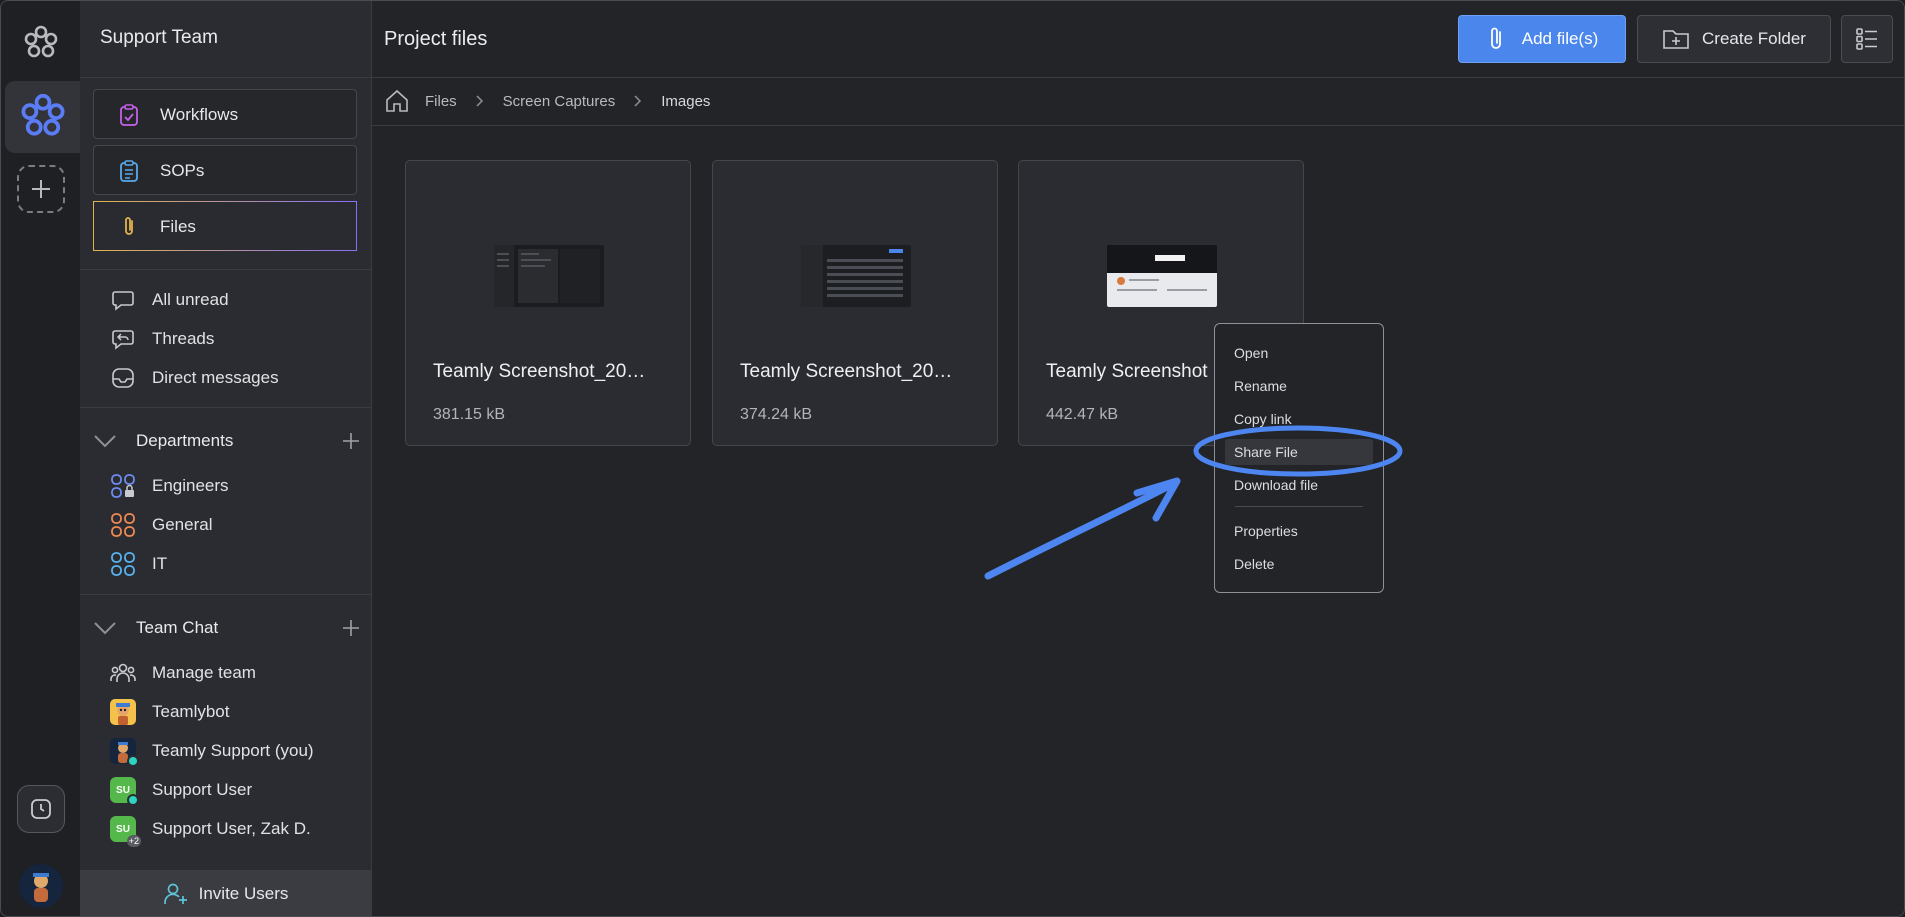 The height and width of the screenshot is (917, 1905). Describe the element at coordinates (182, 524) in the screenshot. I see `sidebar-item-label: General` at that location.